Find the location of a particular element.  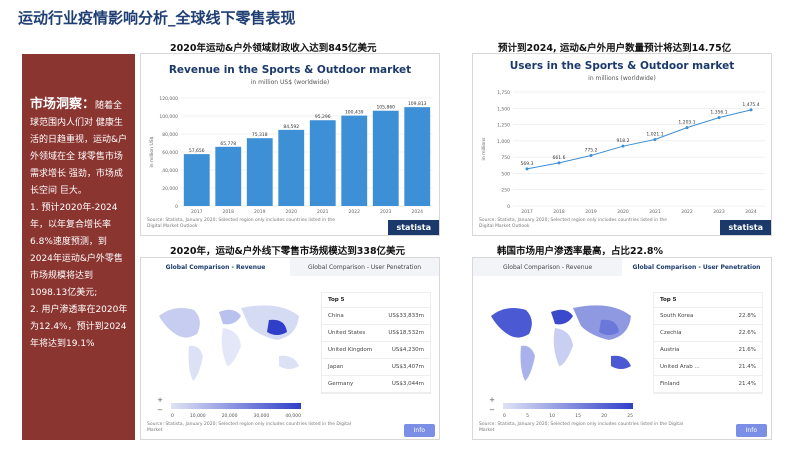

point-value-label: 1,203.1 is located at coordinates (686, 123).